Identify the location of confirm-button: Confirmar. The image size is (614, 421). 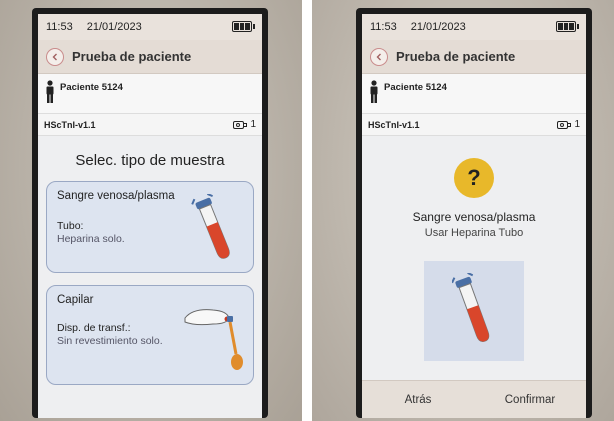
(530, 399).